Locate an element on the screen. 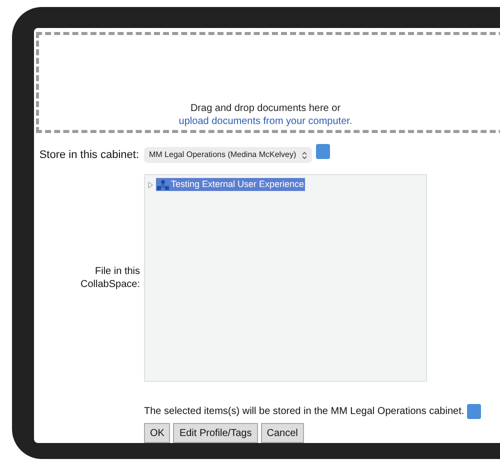 This screenshot has width=500, height=466. dialog-button: OK is located at coordinates (157, 433).